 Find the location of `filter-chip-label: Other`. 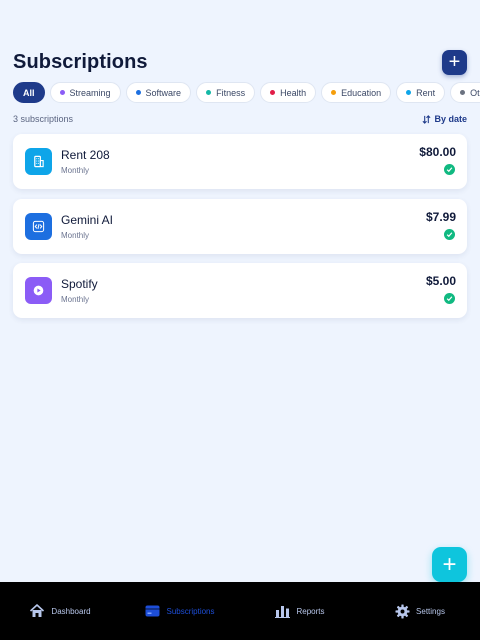

filter-chip-label: Other is located at coordinates (475, 92).